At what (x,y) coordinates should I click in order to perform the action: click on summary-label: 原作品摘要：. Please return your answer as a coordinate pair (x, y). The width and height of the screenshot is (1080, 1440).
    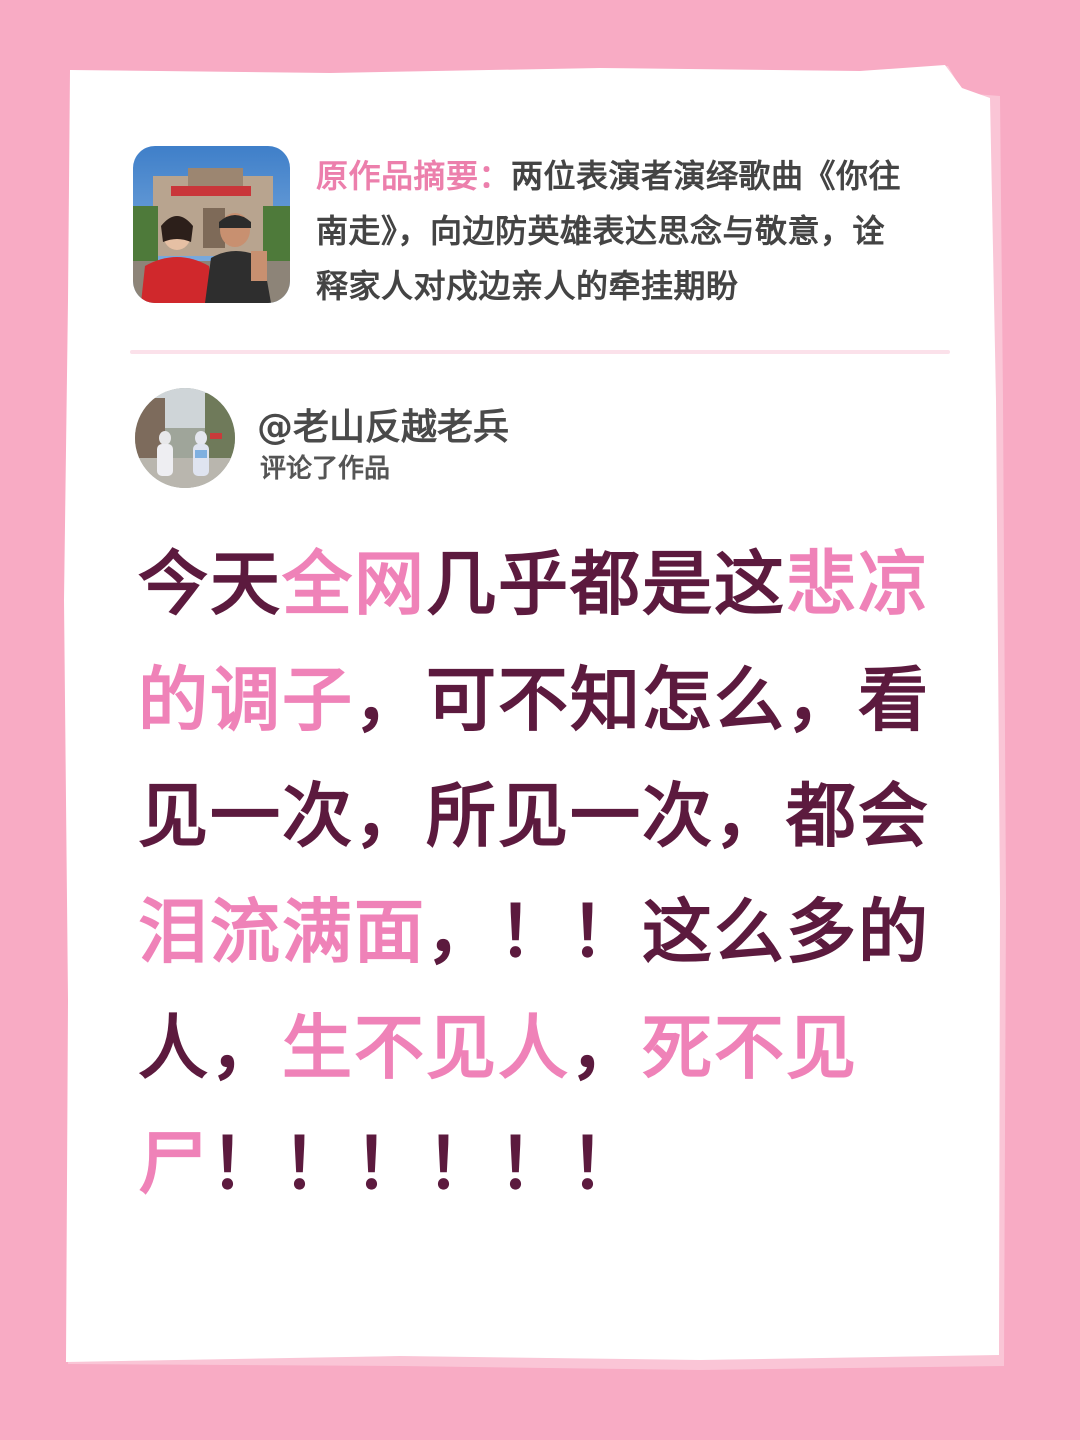
    Looking at the image, I should click on (414, 176).